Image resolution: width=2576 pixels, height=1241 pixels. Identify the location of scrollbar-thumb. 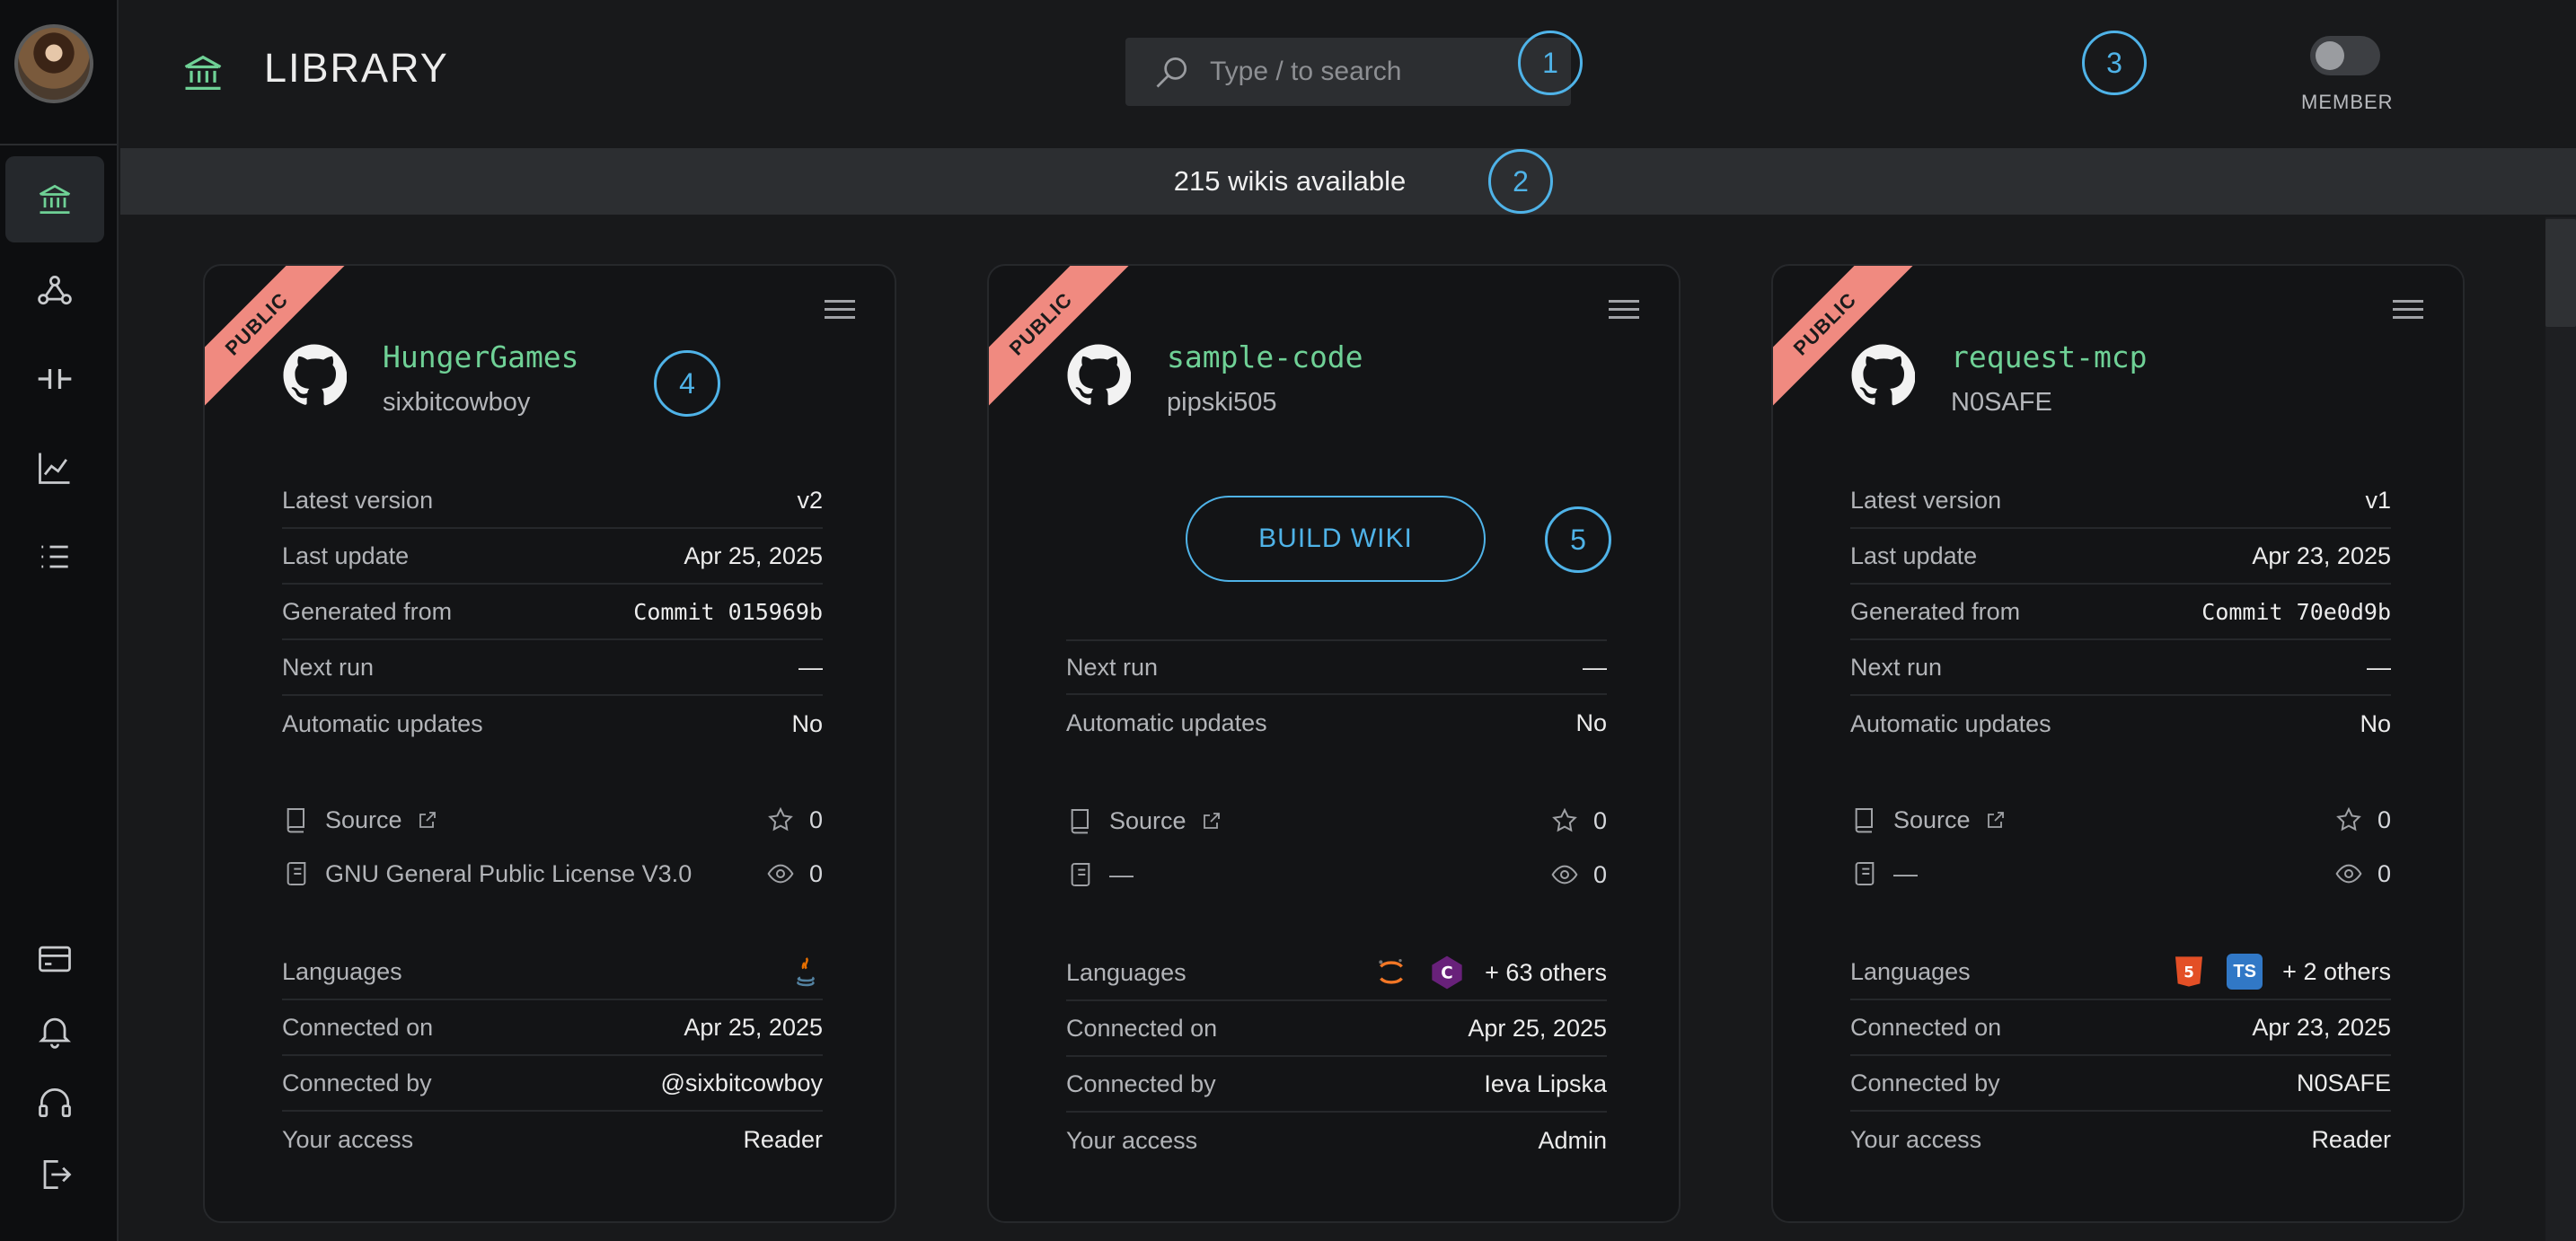
(2560, 273).